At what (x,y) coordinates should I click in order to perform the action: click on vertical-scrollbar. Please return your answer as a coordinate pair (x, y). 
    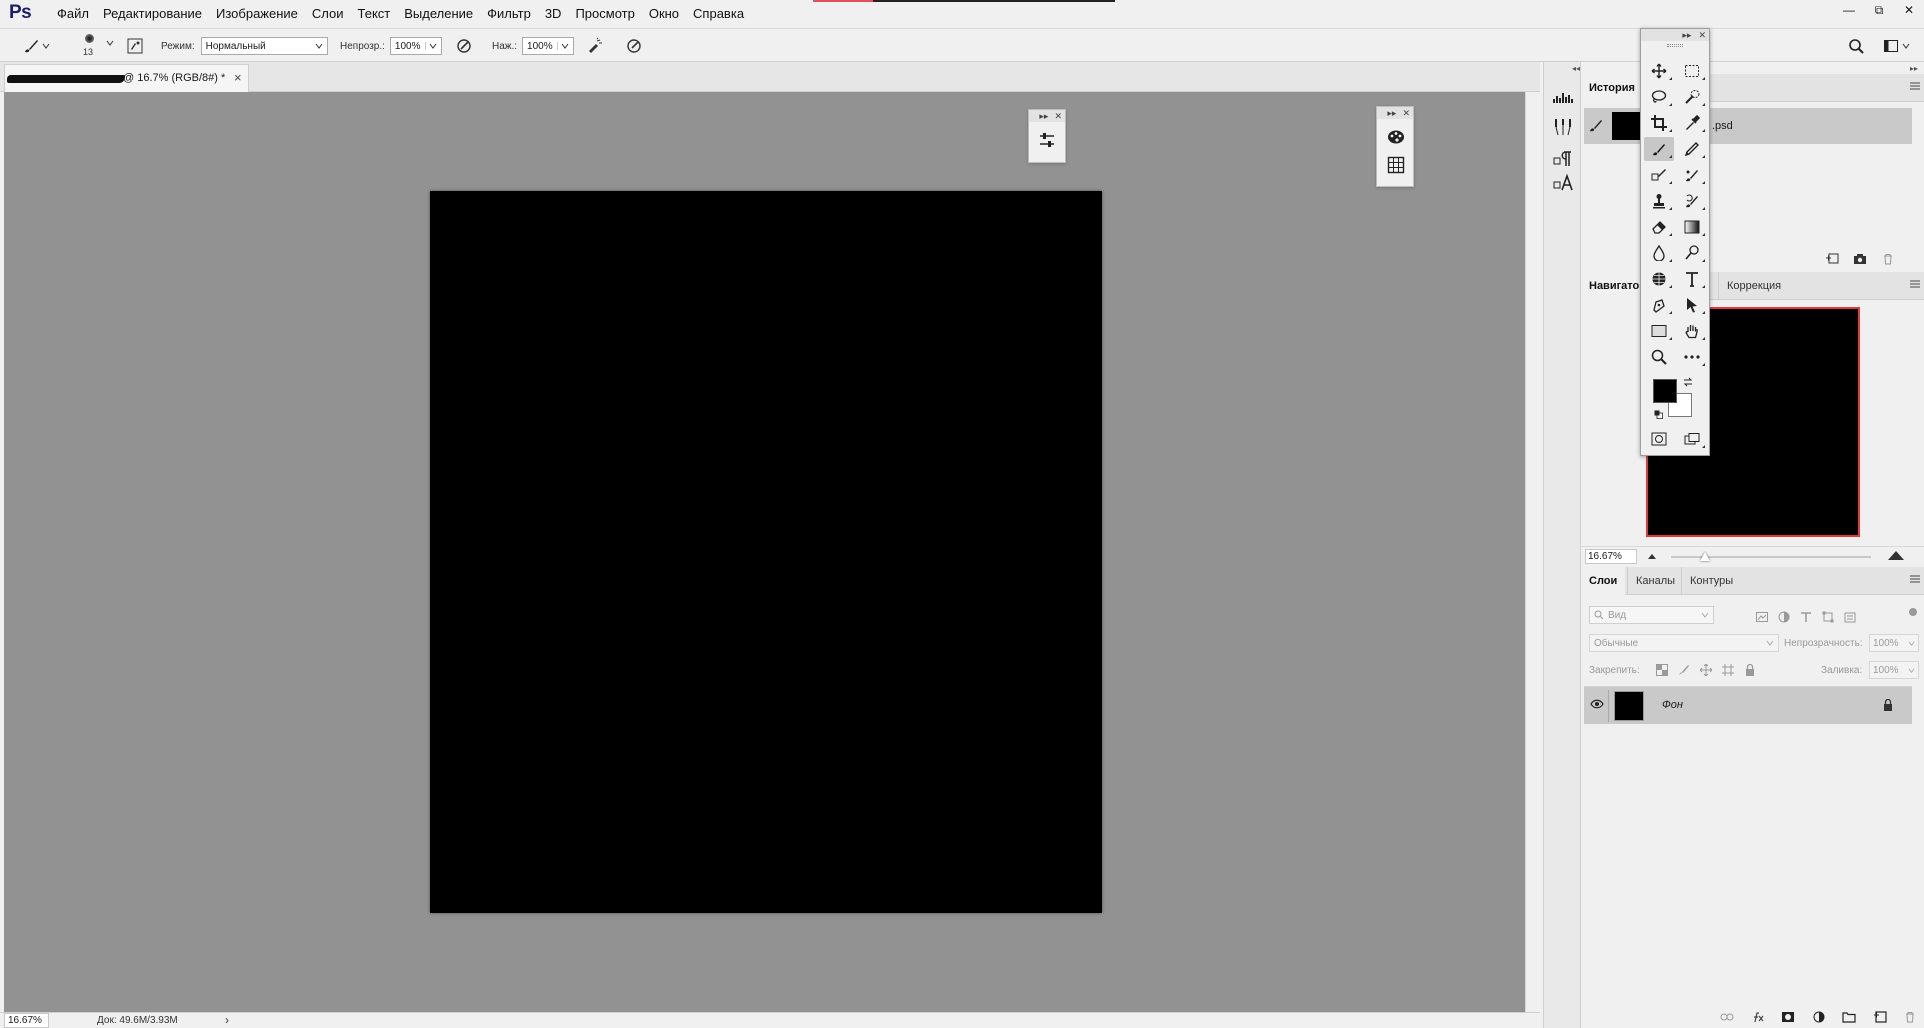
    Looking at the image, I should click on (1533, 552).